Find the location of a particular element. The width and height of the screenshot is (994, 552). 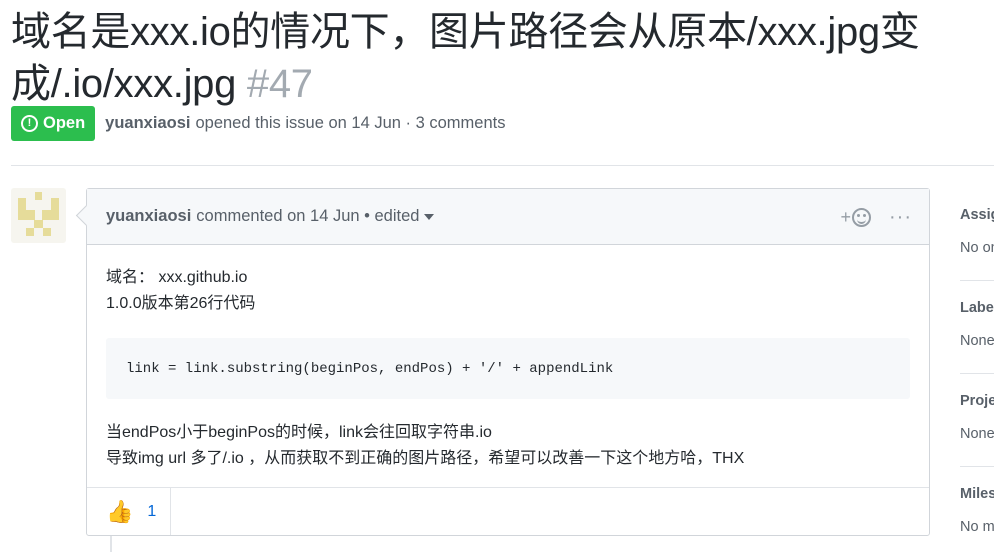

state-label: Open is located at coordinates (64, 122).